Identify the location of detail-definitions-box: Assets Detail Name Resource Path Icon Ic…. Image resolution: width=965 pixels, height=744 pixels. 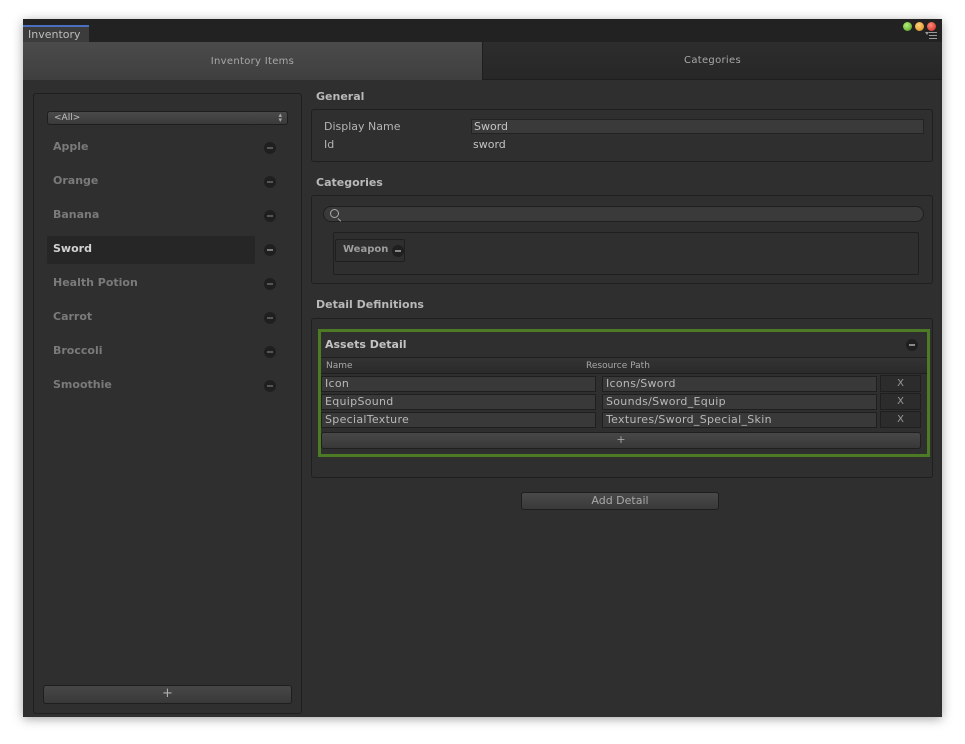
(622, 398).